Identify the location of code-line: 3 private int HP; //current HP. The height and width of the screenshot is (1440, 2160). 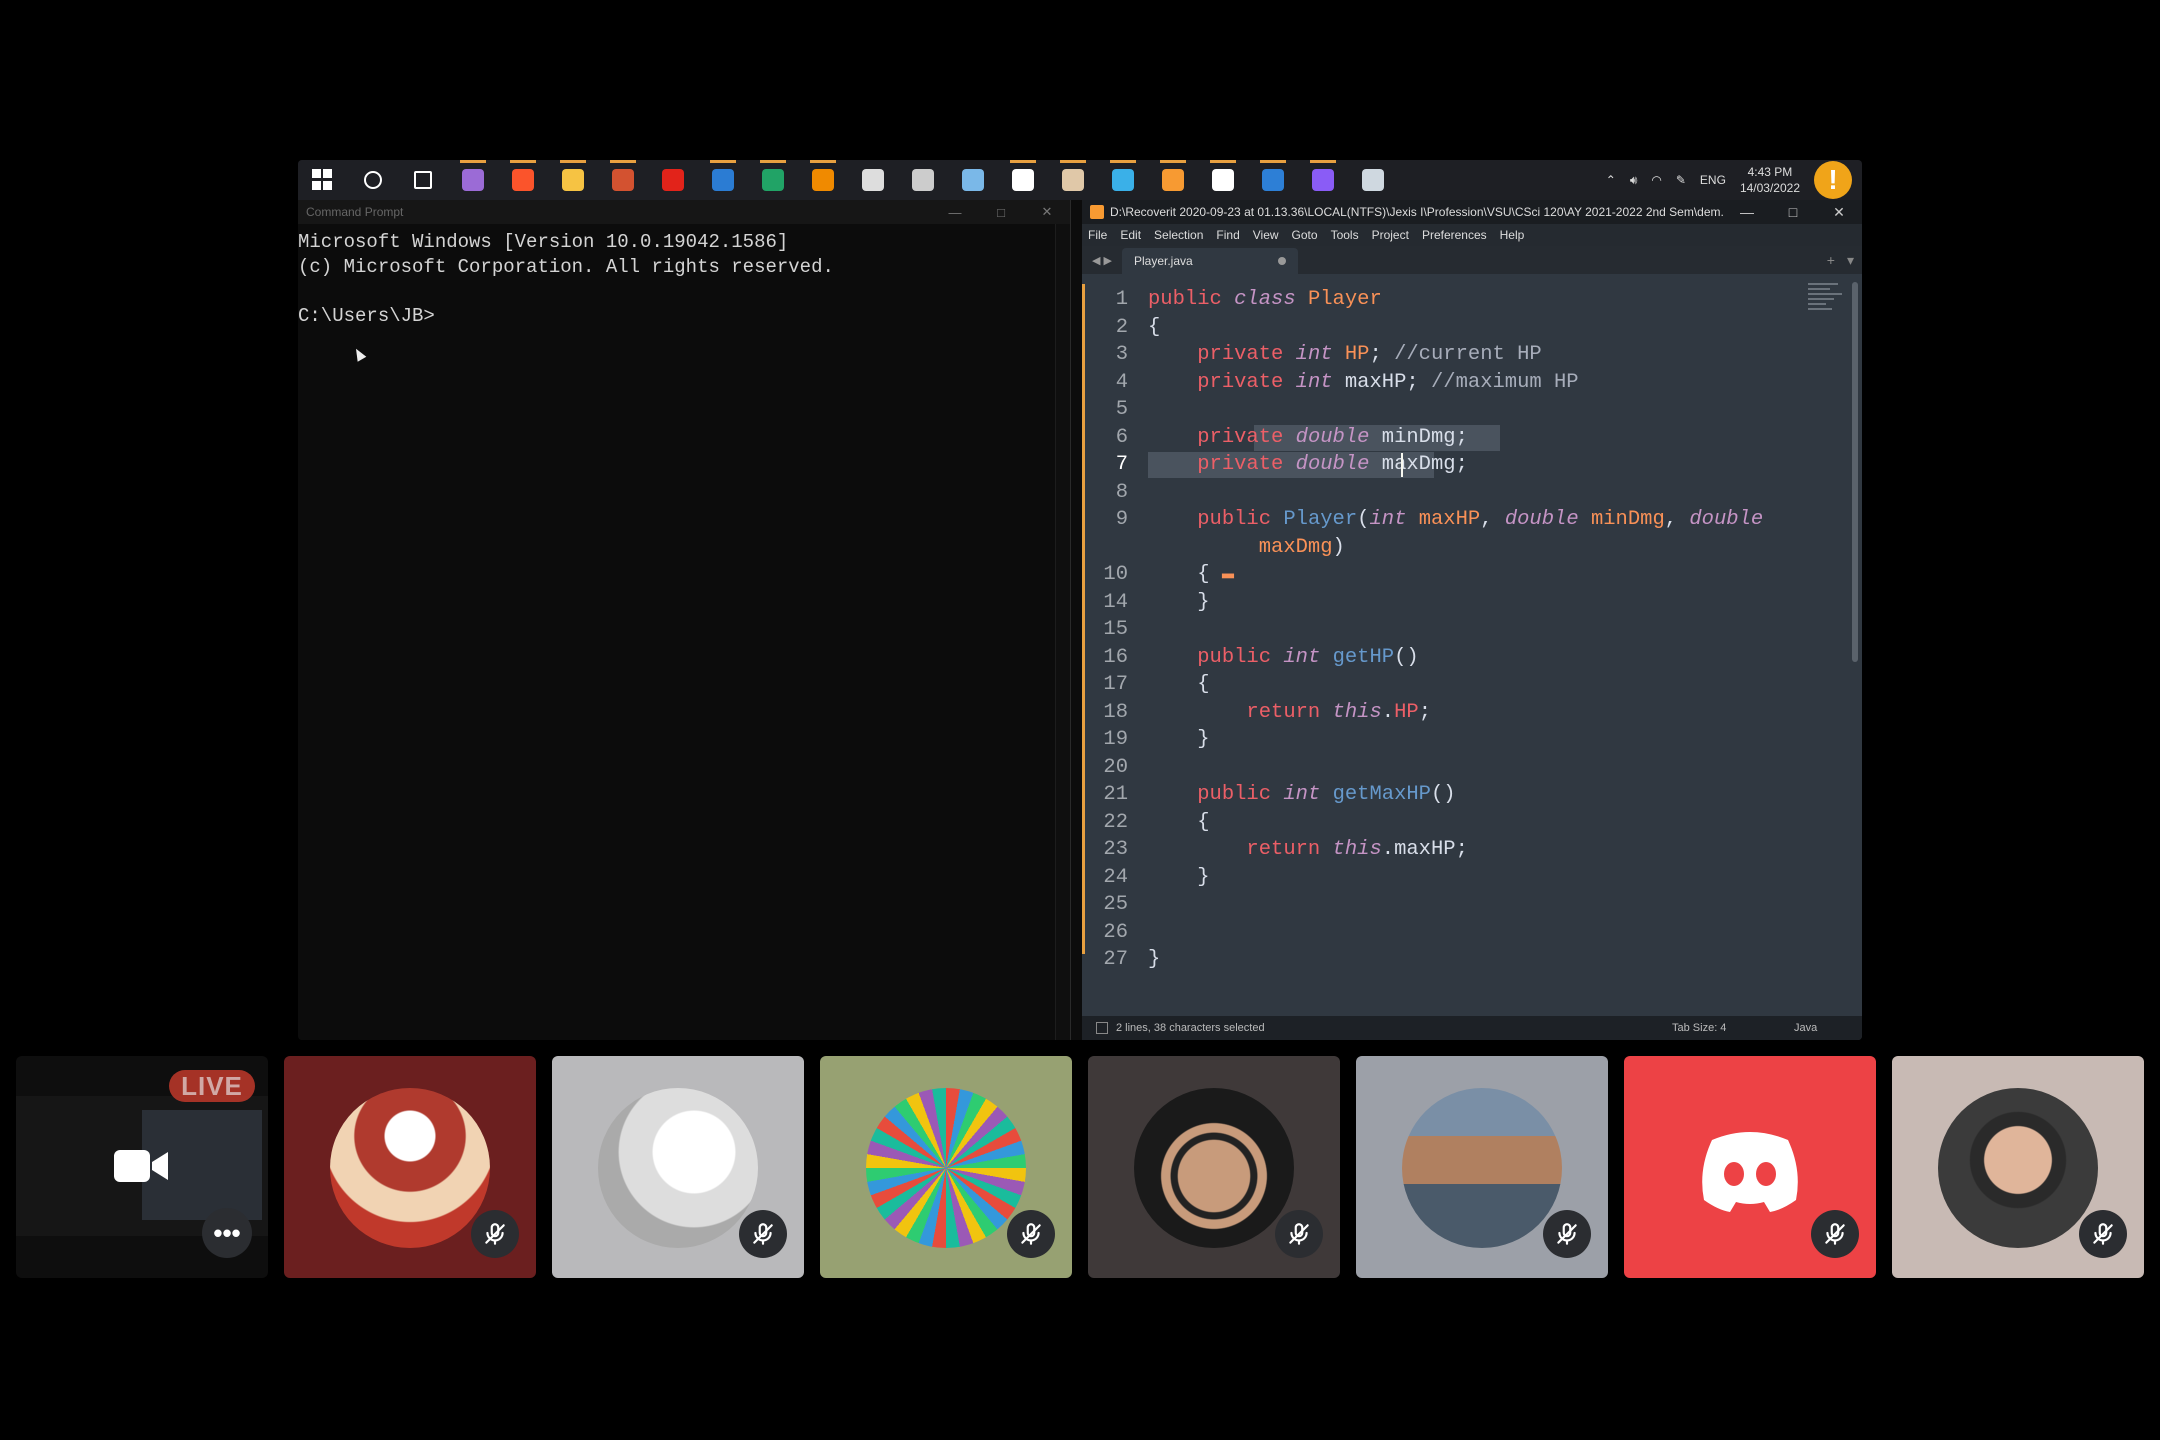
(1472, 355).